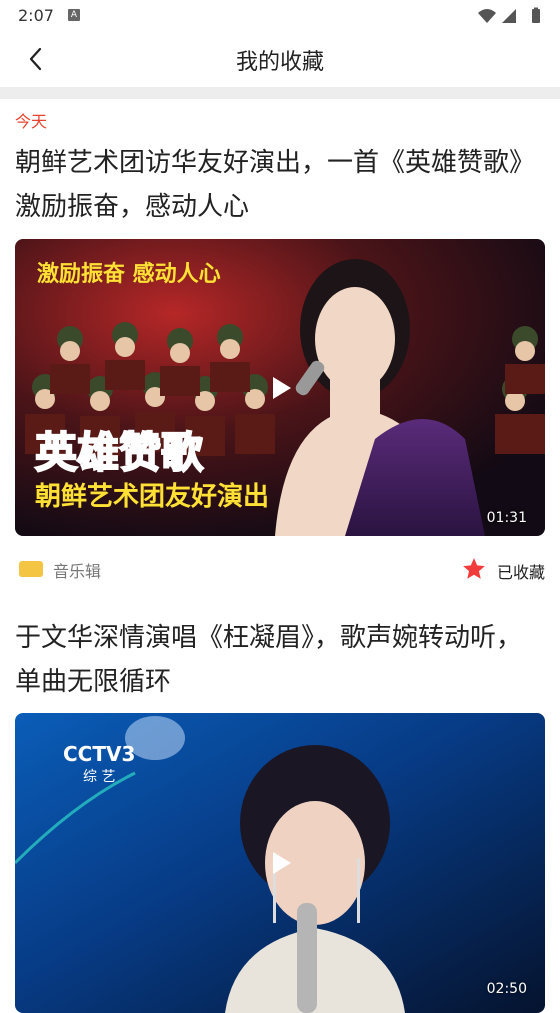  Describe the element at coordinates (36, 15) in the screenshot. I see `status-time: 2:07` at that location.